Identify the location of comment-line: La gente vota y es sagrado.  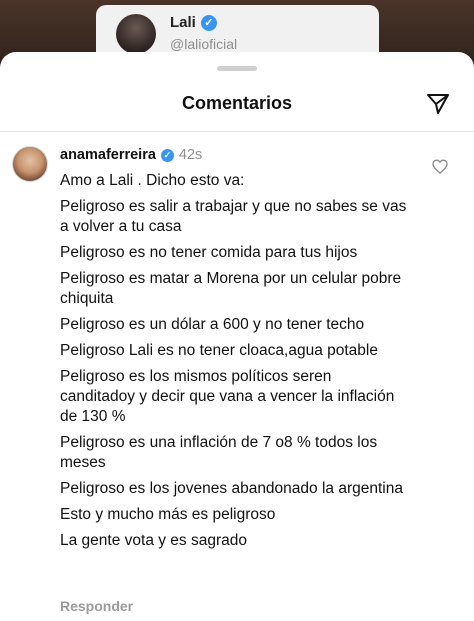
(153, 540).